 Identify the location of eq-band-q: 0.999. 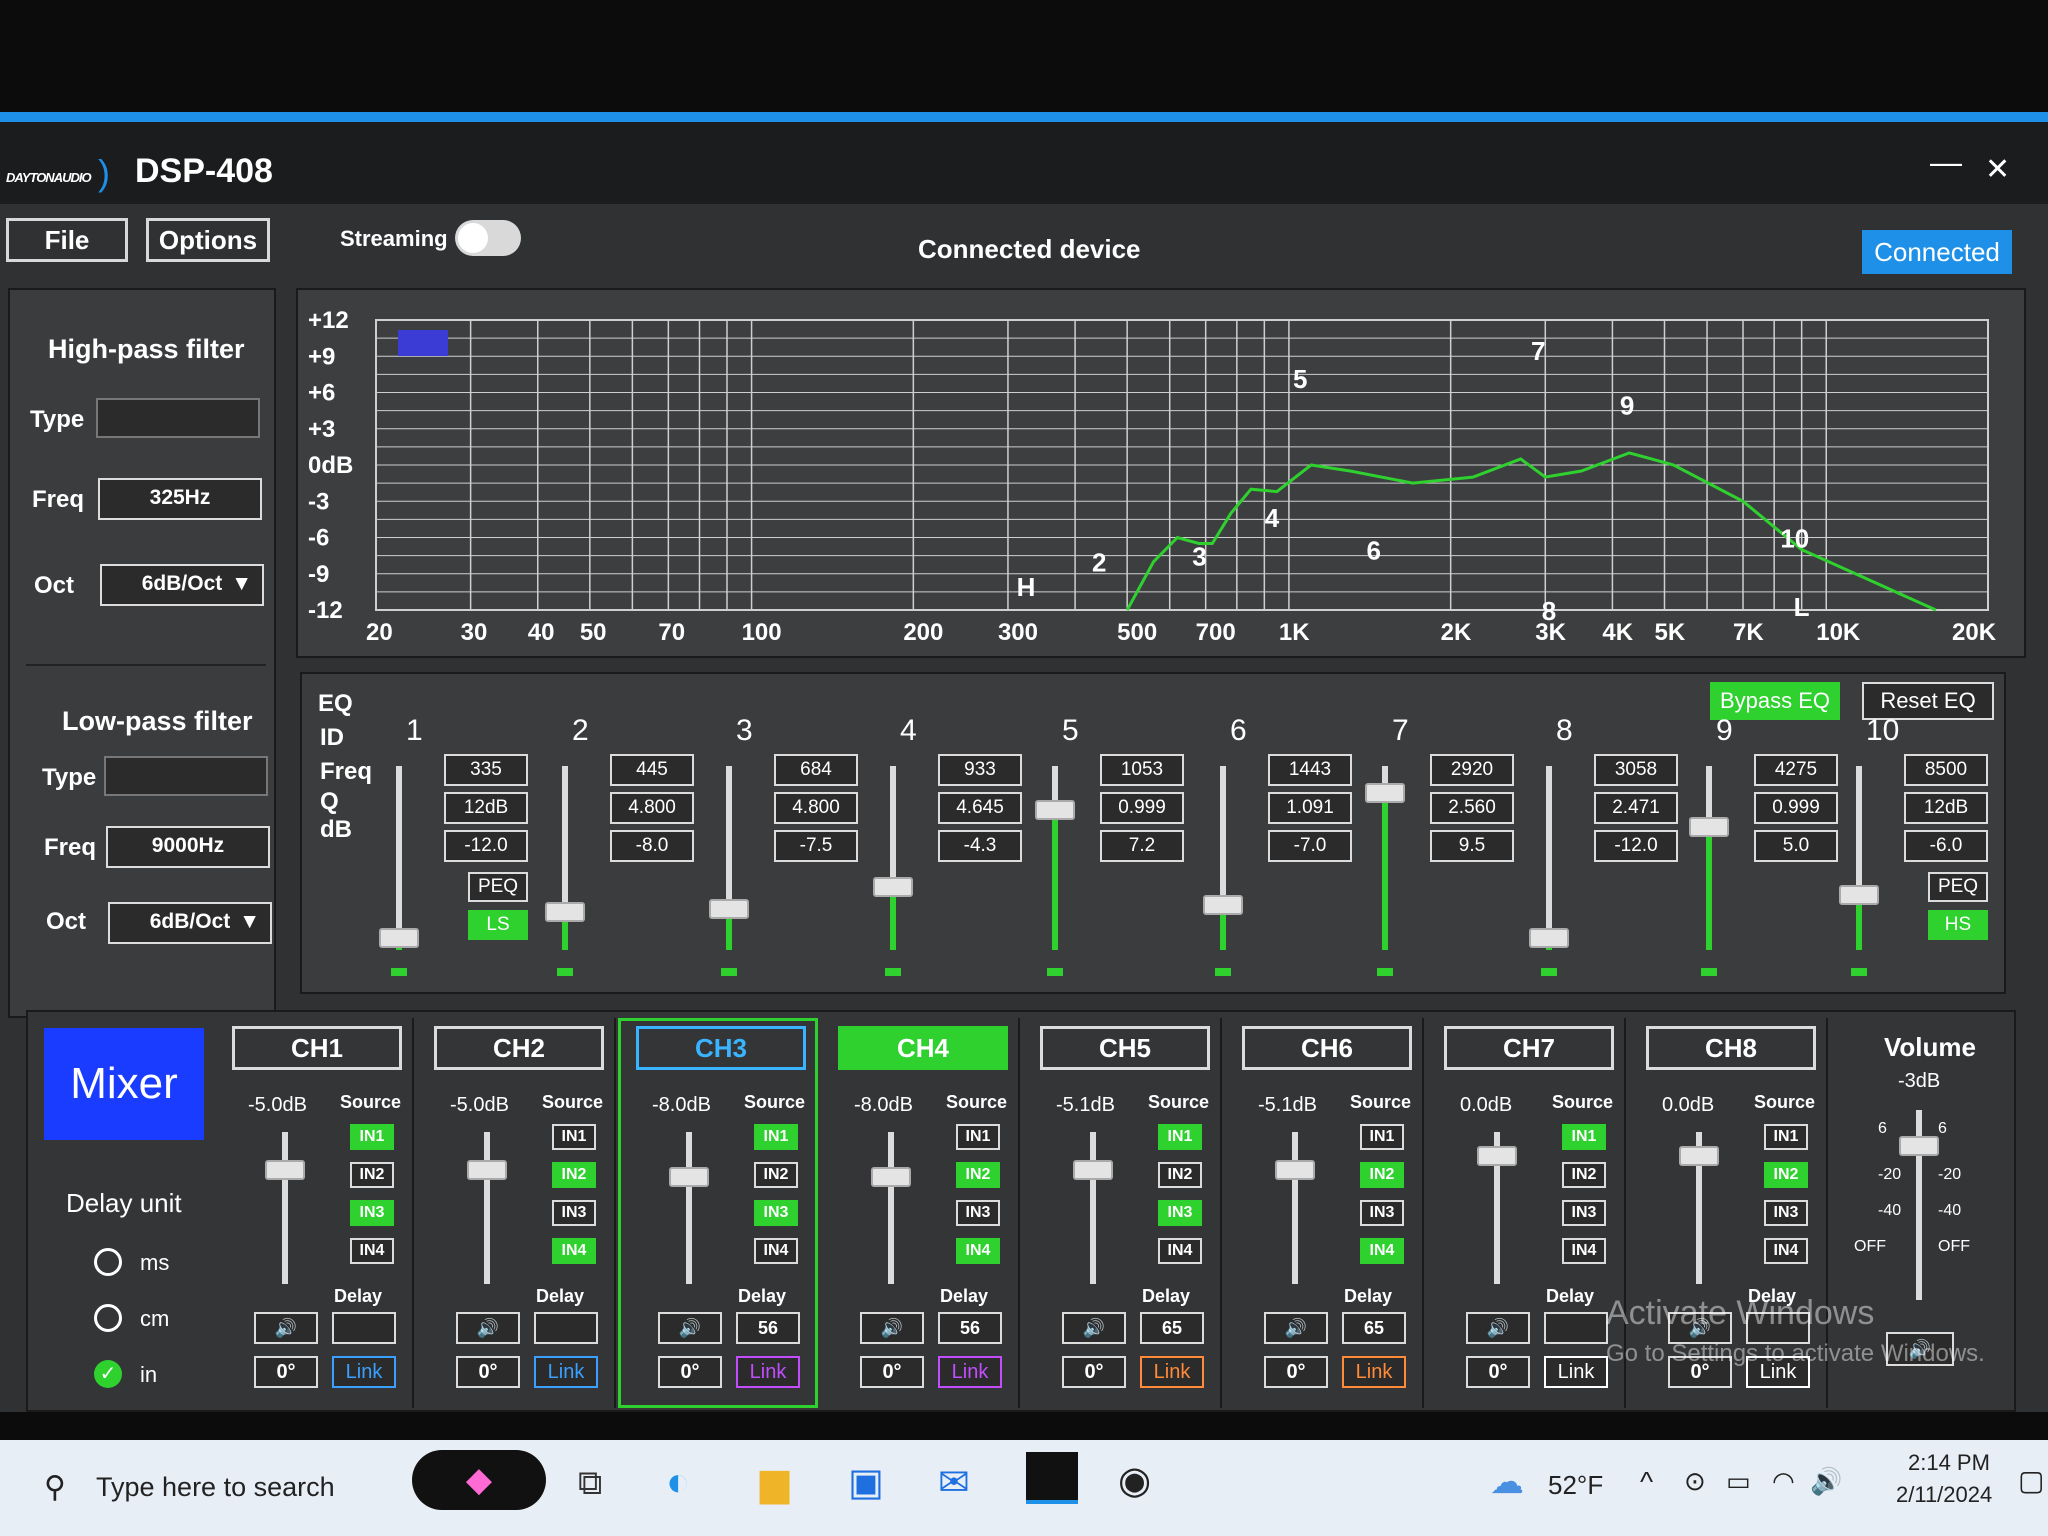
(1796, 808).